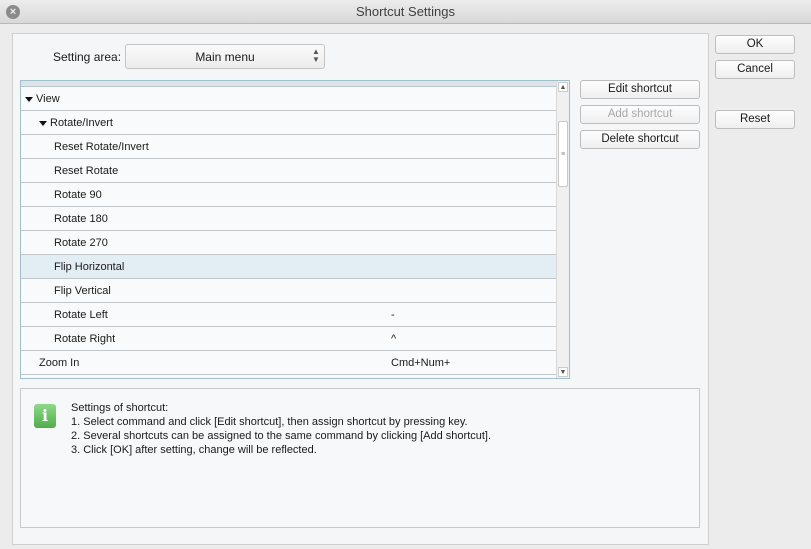 Image resolution: width=811 pixels, height=549 pixels. I want to click on edit-shortcut-button: Edit shortcut, so click(640, 89).